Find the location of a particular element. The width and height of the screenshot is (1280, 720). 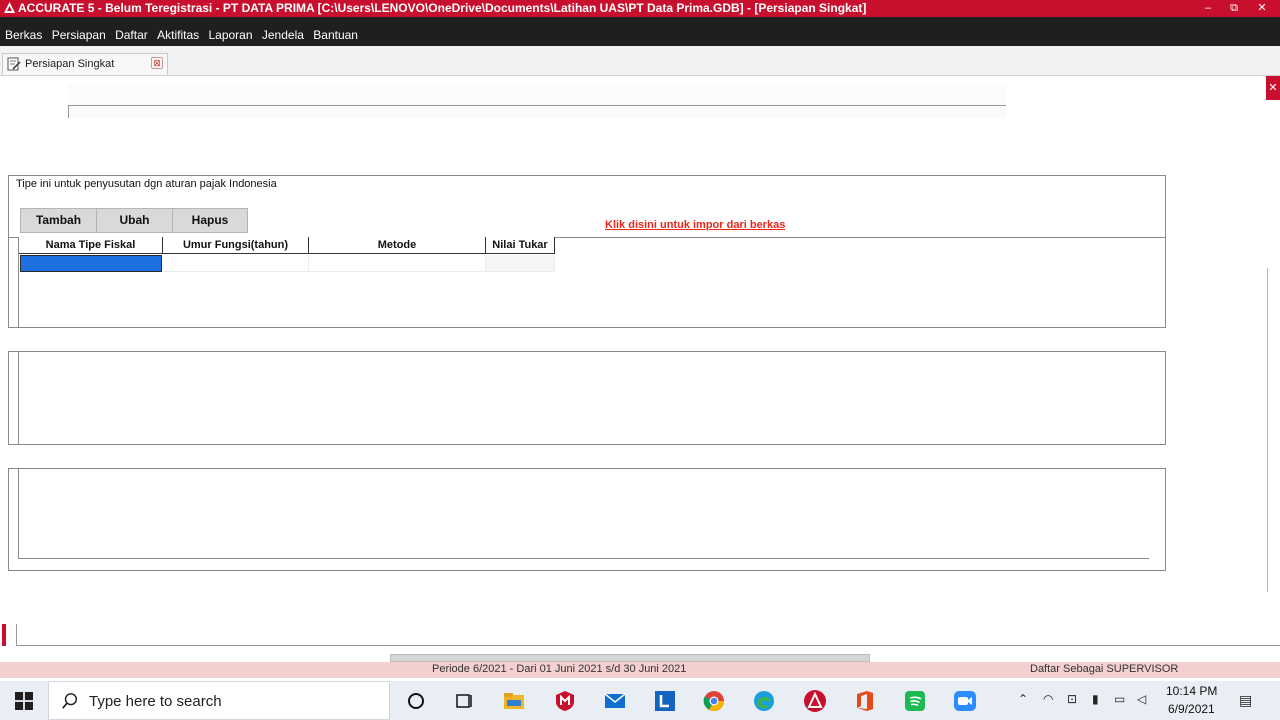

right-edge-divider is located at coordinates (1269, 430).